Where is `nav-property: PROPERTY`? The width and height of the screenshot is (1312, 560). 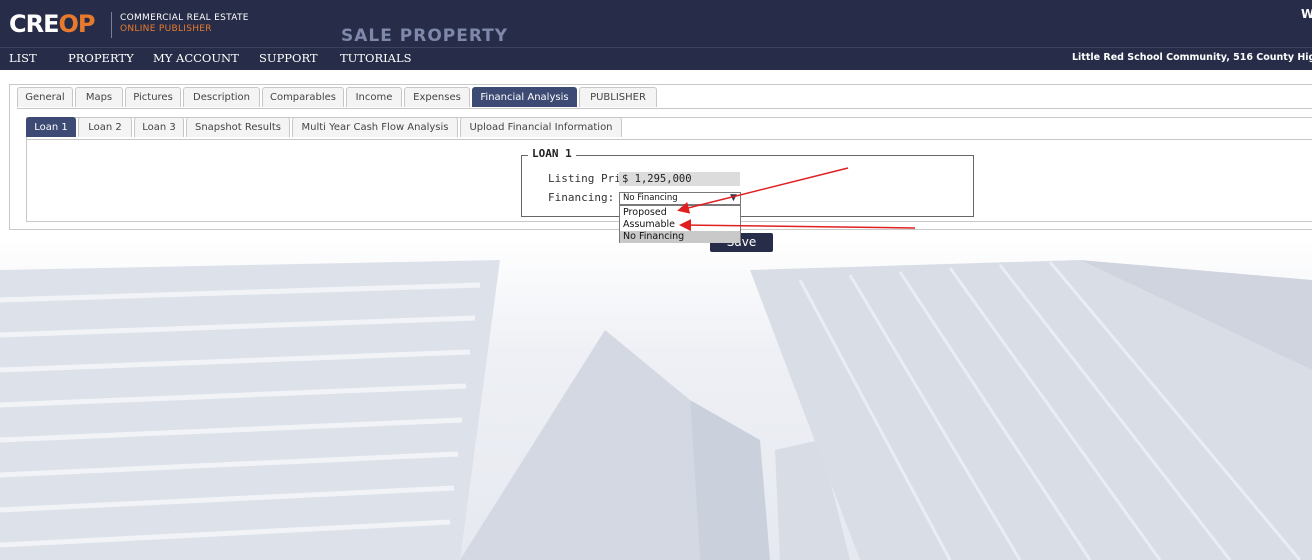 nav-property: PROPERTY is located at coordinates (101, 58).